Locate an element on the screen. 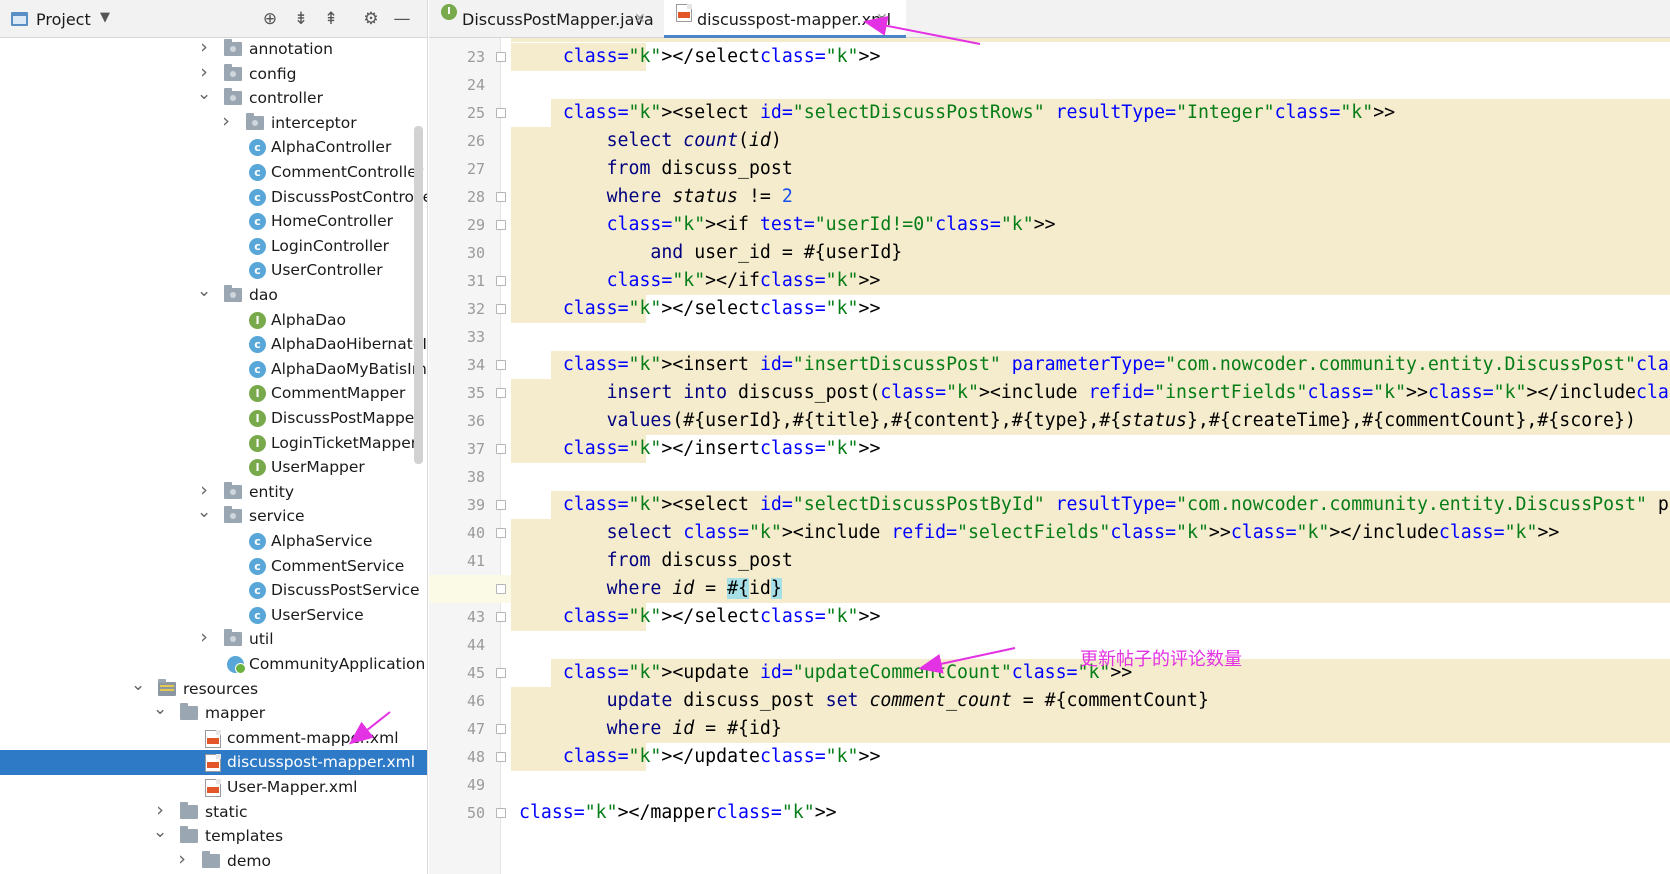  tree-item: I UserMapper is located at coordinates (213, 467).